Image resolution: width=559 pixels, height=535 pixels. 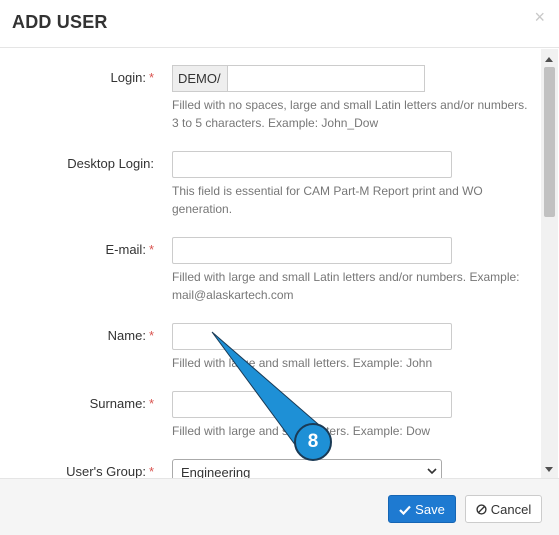 What do you see at coordinates (312, 404) in the screenshot?
I see `surname-input` at bounding box center [312, 404].